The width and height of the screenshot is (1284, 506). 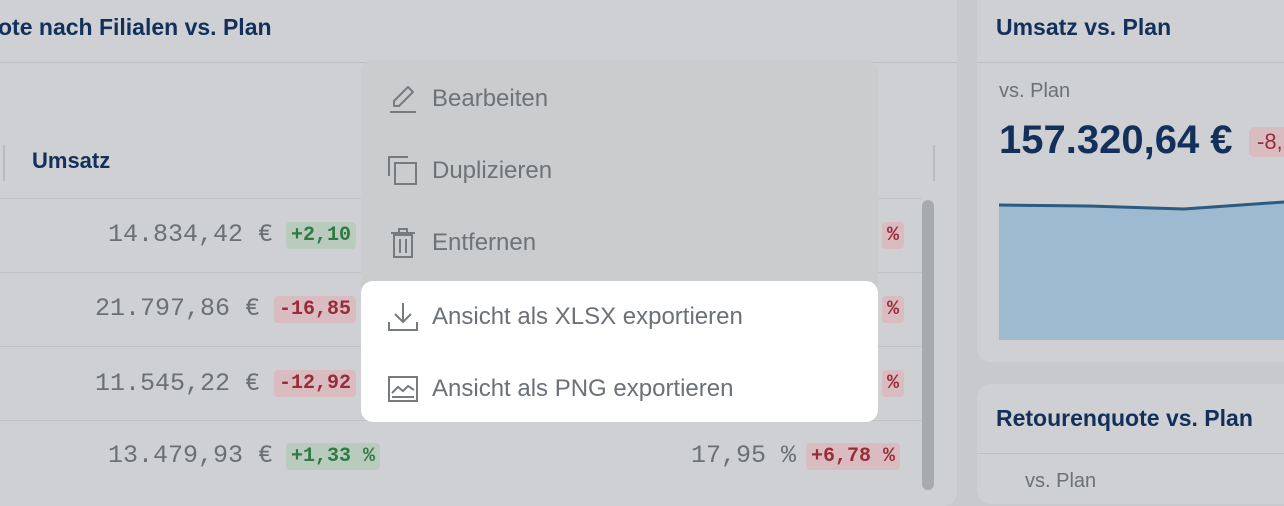 I want to click on menu-item-duplicate: Duplizieren, so click(x=619, y=171).